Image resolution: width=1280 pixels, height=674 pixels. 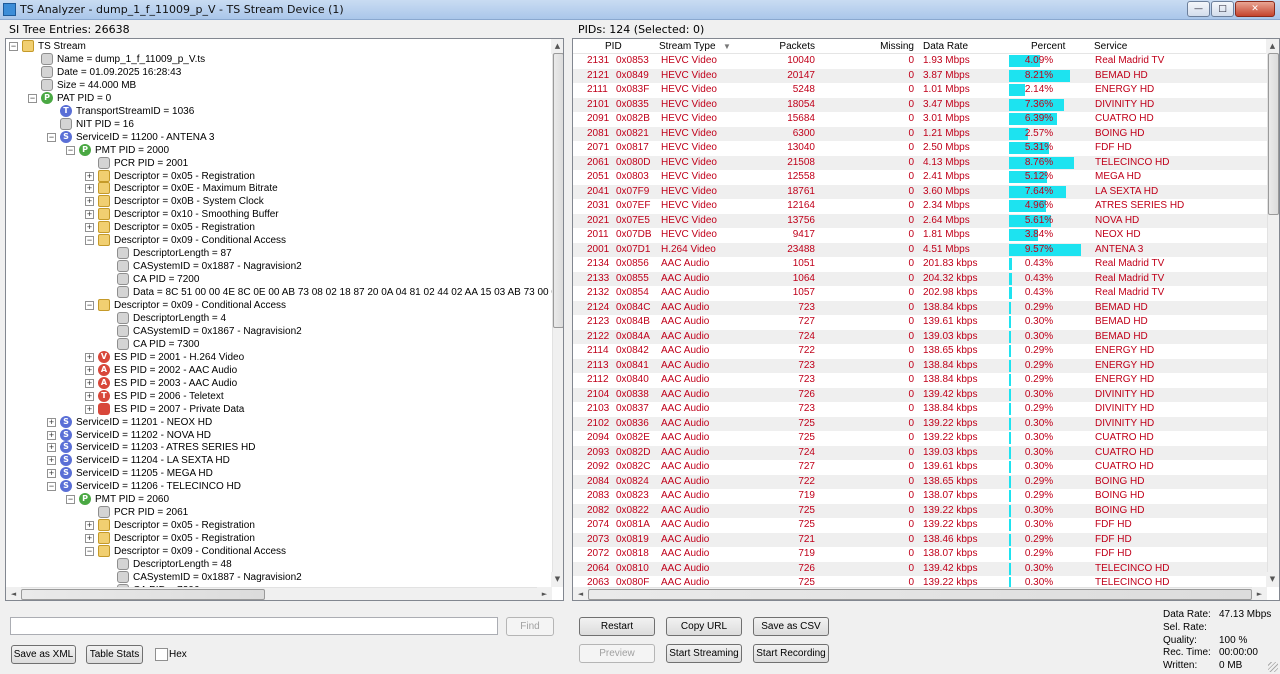 I want to click on scroll-down-arrow-icon: ▼, so click(x=557, y=579).